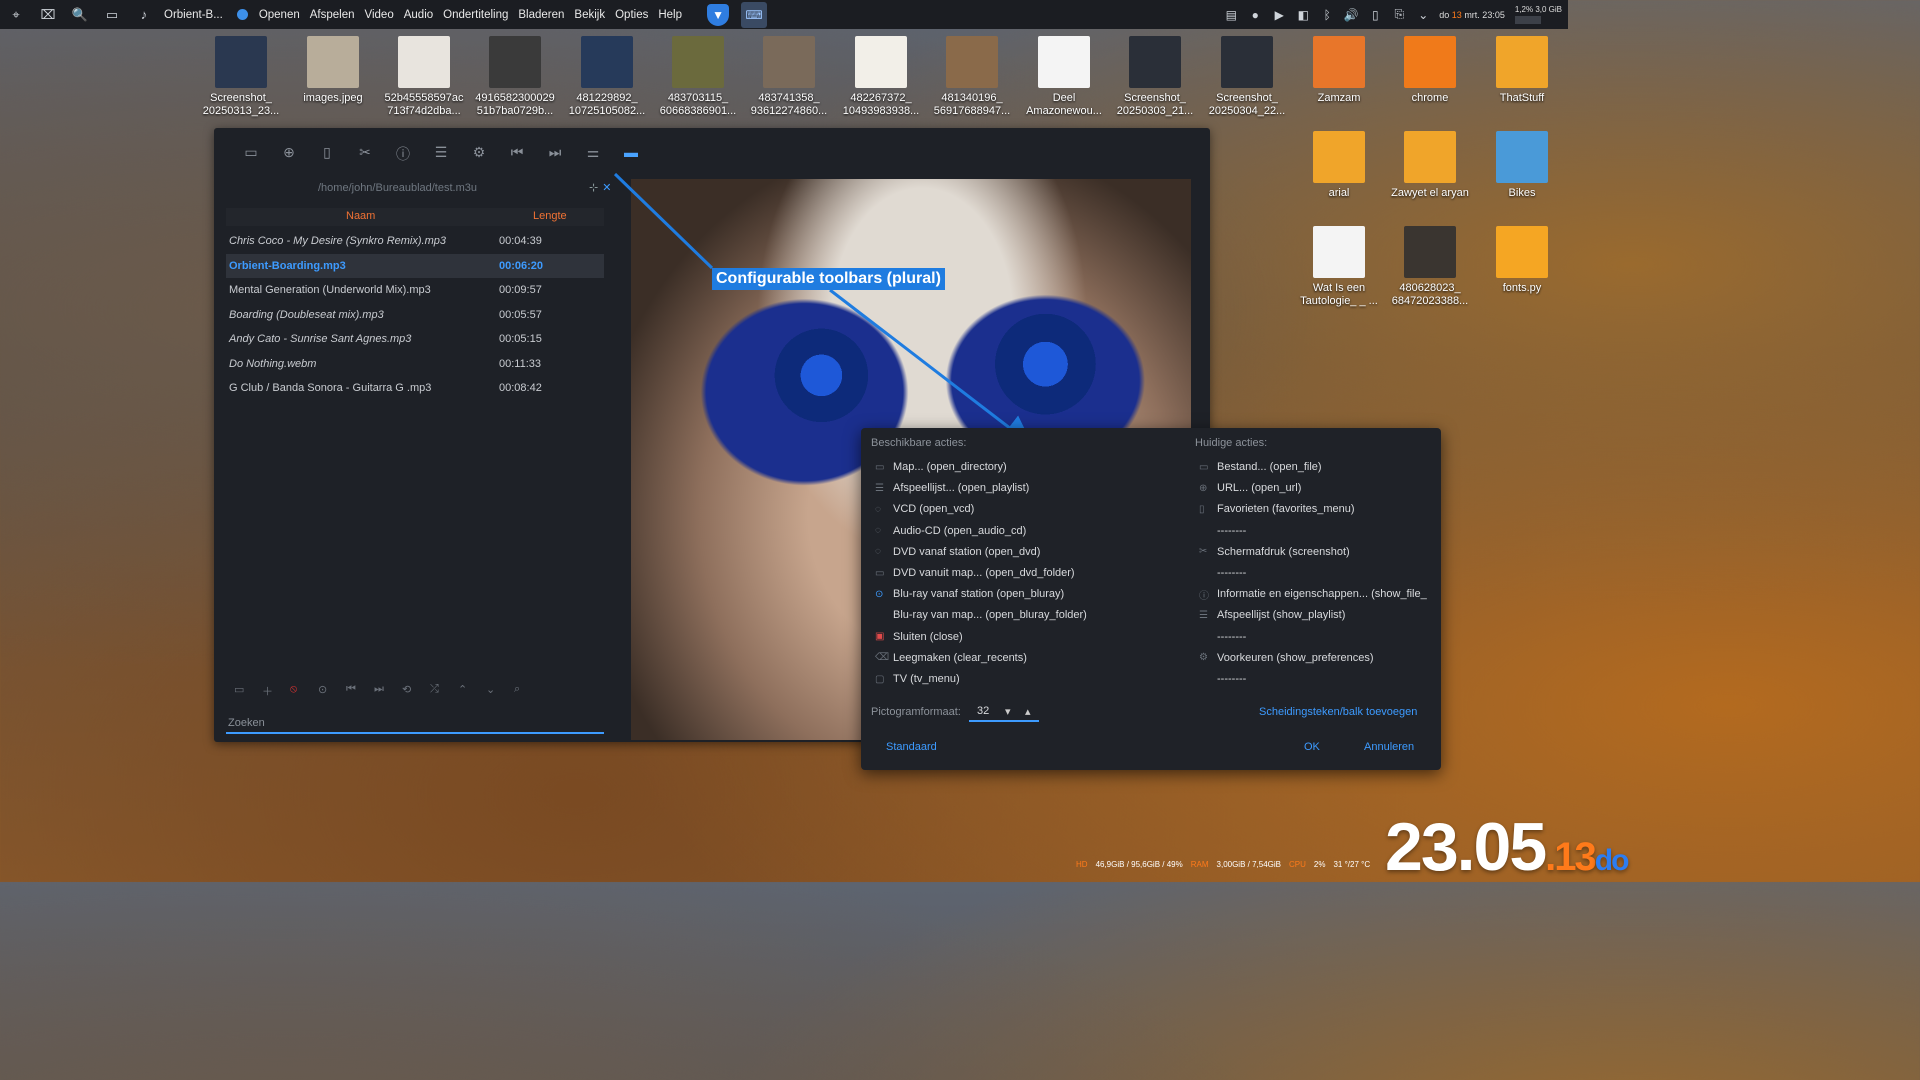 This screenshot has width=1920, height=1080. Describe the element at coordinates (880, 679) in the screenshot. I see `action-icon: ▢` at that location.